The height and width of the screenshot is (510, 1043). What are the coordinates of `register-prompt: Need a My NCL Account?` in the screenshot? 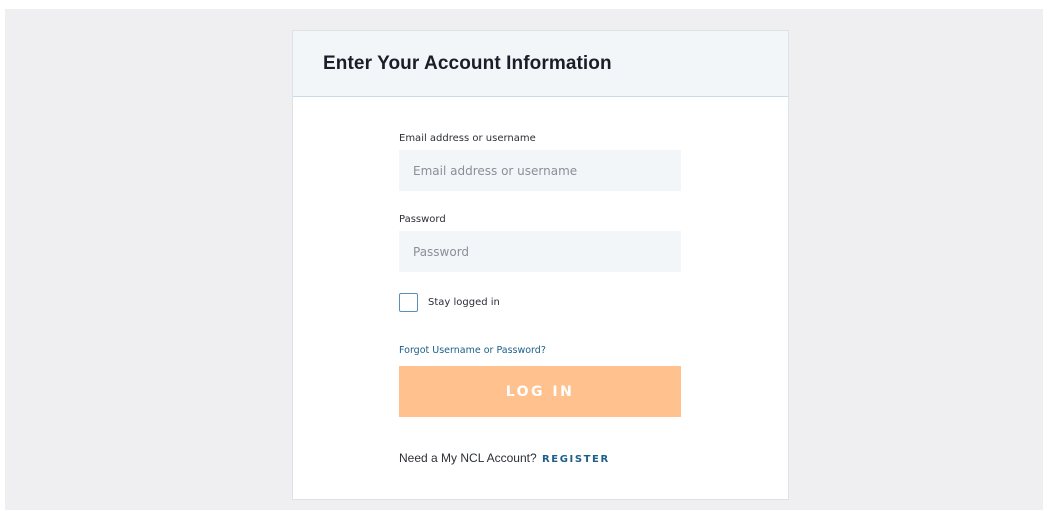 It's located at (468, 458).